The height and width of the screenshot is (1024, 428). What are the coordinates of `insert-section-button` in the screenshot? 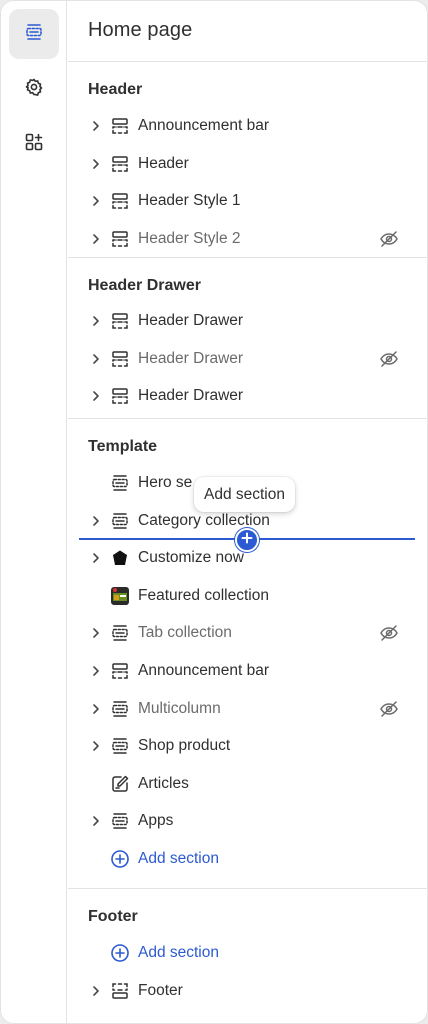 It's located at (247, 540).